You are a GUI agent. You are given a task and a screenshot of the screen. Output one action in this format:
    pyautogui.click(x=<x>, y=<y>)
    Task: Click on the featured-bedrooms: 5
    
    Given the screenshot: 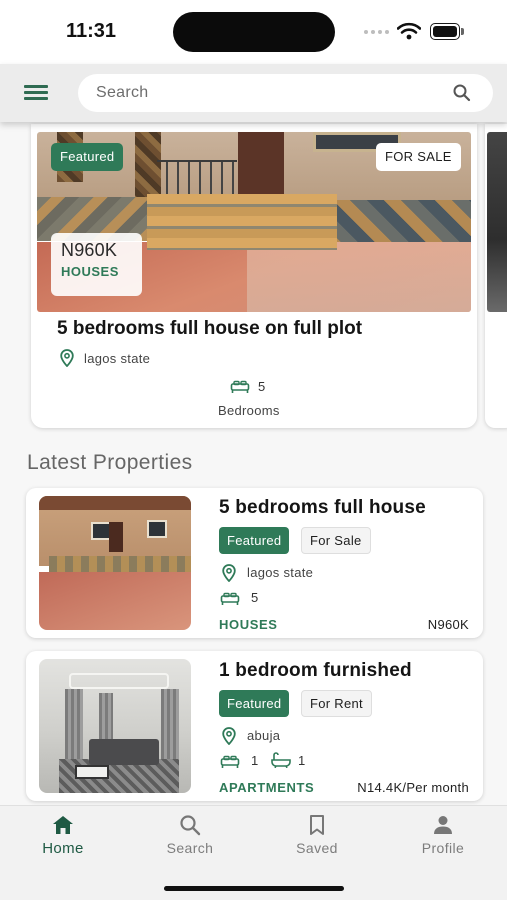 What is the action you would take?
    pyautogui.click(x=262, y=386)
    